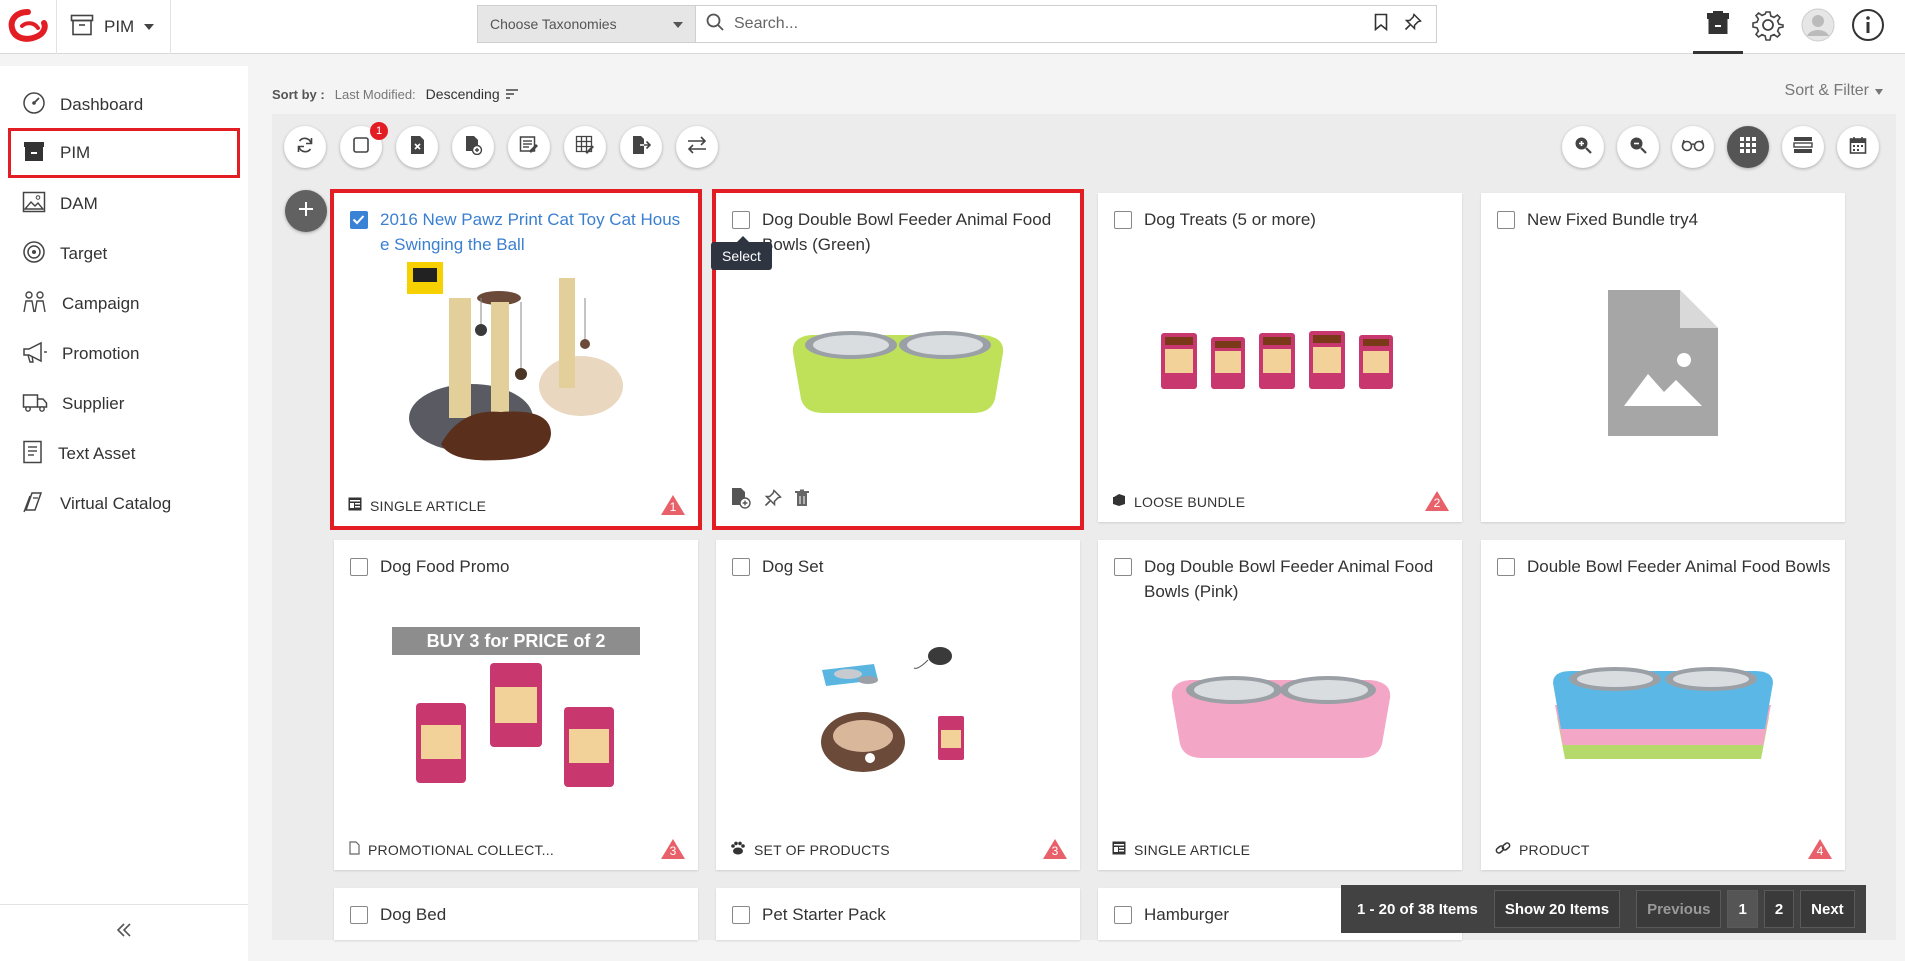 Image resolution: width=1905 pixels, height=961 pixels. I want to click on info-button, so click(1868, 27).